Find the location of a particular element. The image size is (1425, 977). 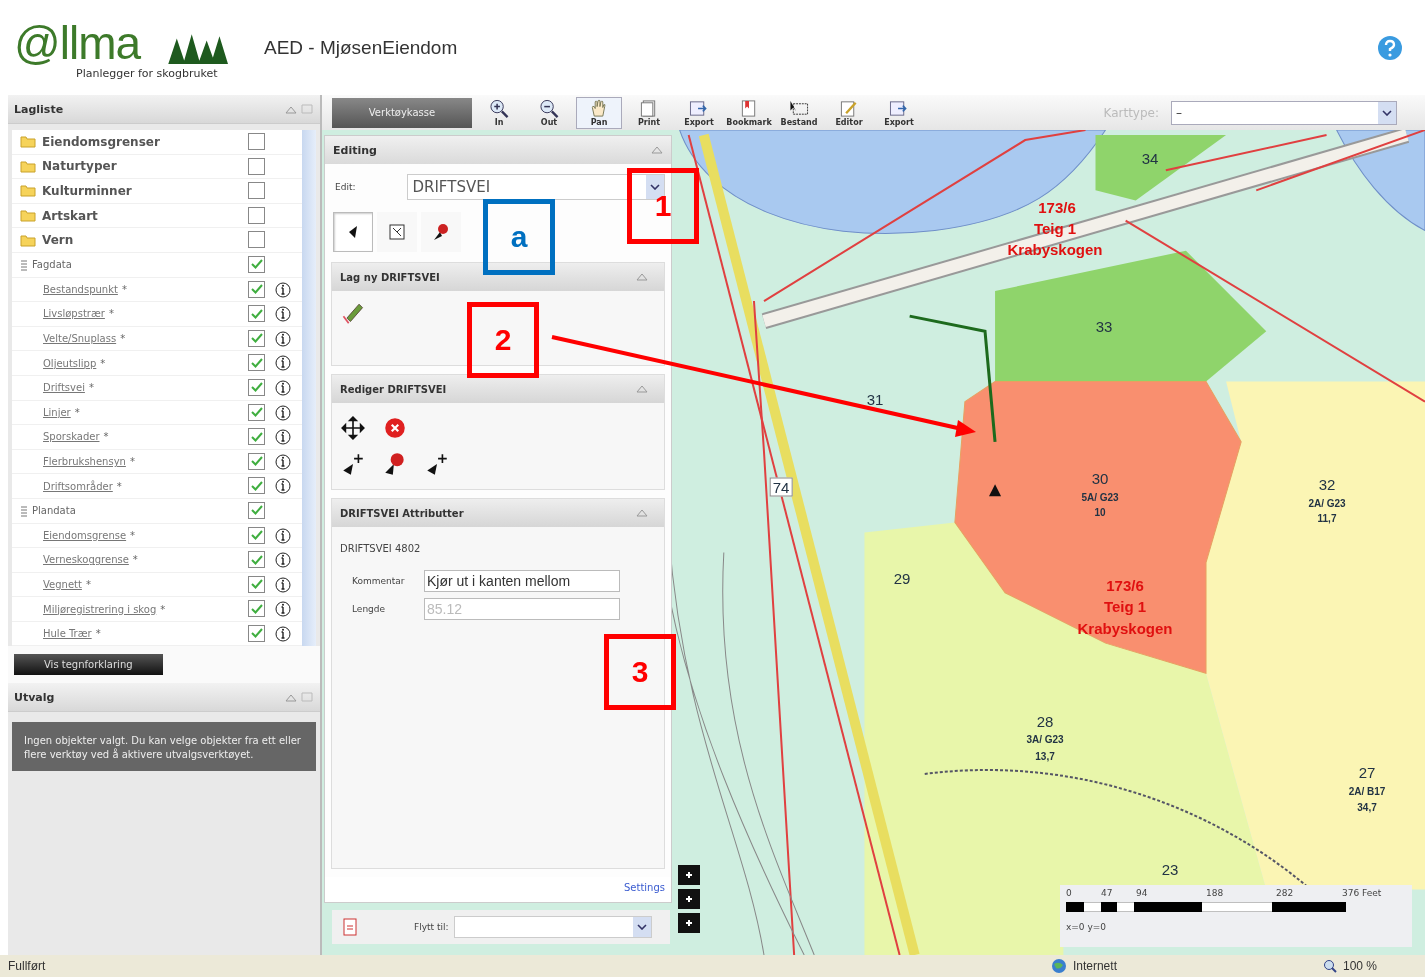

layer-link: Linjer is located at coordinates (57, 412).